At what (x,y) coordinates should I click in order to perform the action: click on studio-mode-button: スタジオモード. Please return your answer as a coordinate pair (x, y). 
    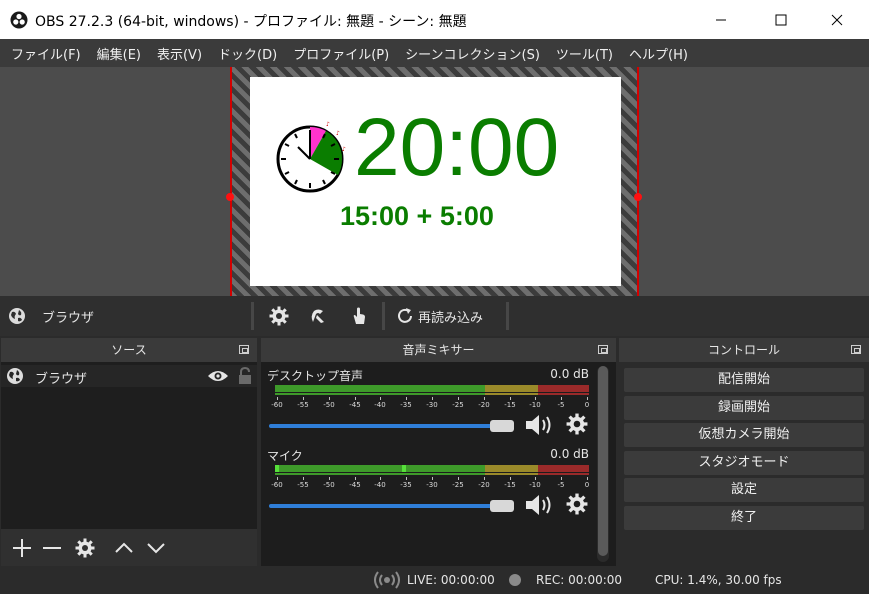
    Looking at the image, I should click on (744, 463).